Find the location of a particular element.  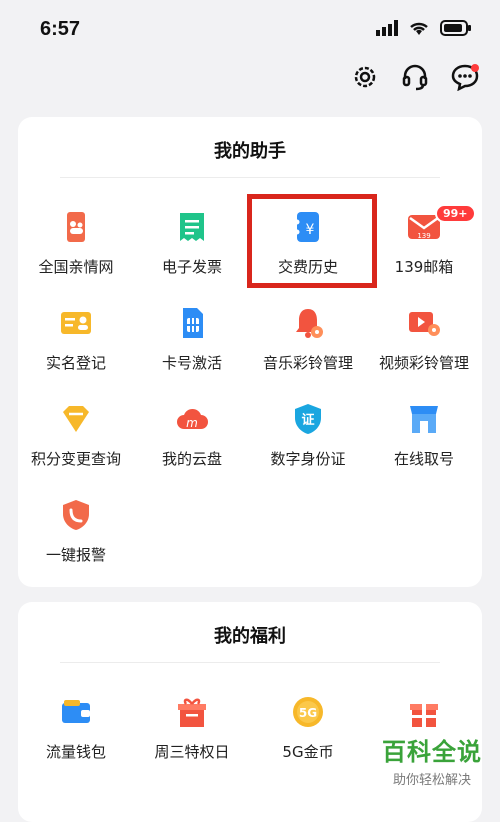

top-actions is located at coordinates (415, 77).